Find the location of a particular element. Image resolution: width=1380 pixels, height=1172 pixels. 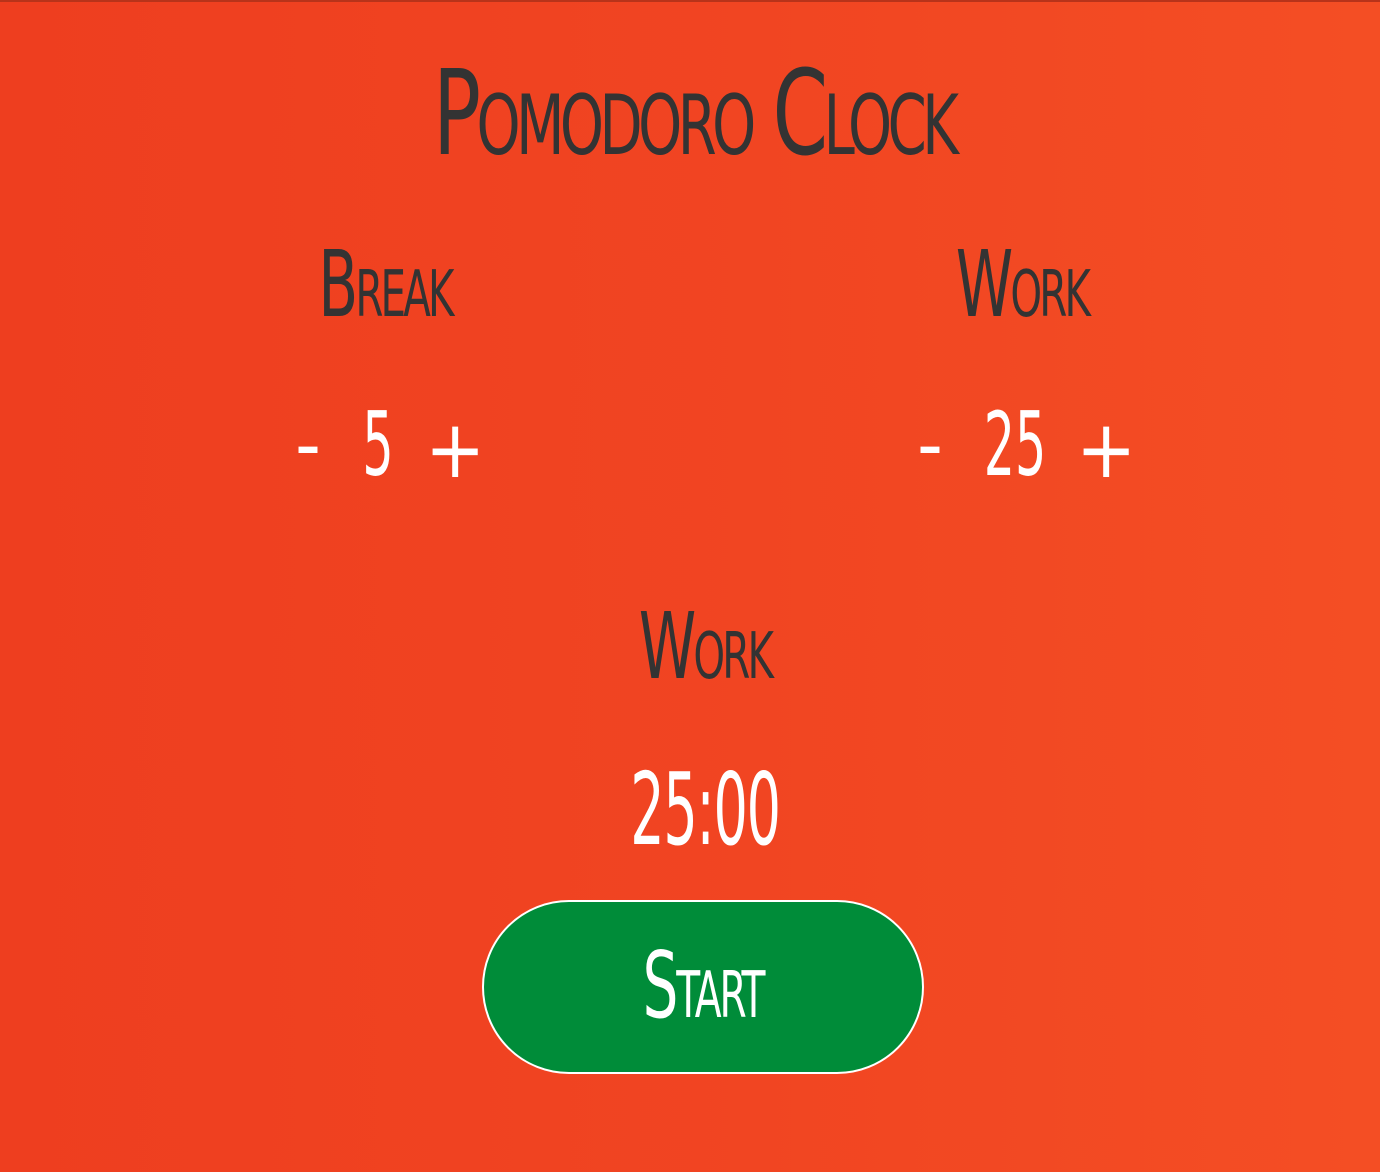

start-button-label: Start is located at coordinates (704, 985).